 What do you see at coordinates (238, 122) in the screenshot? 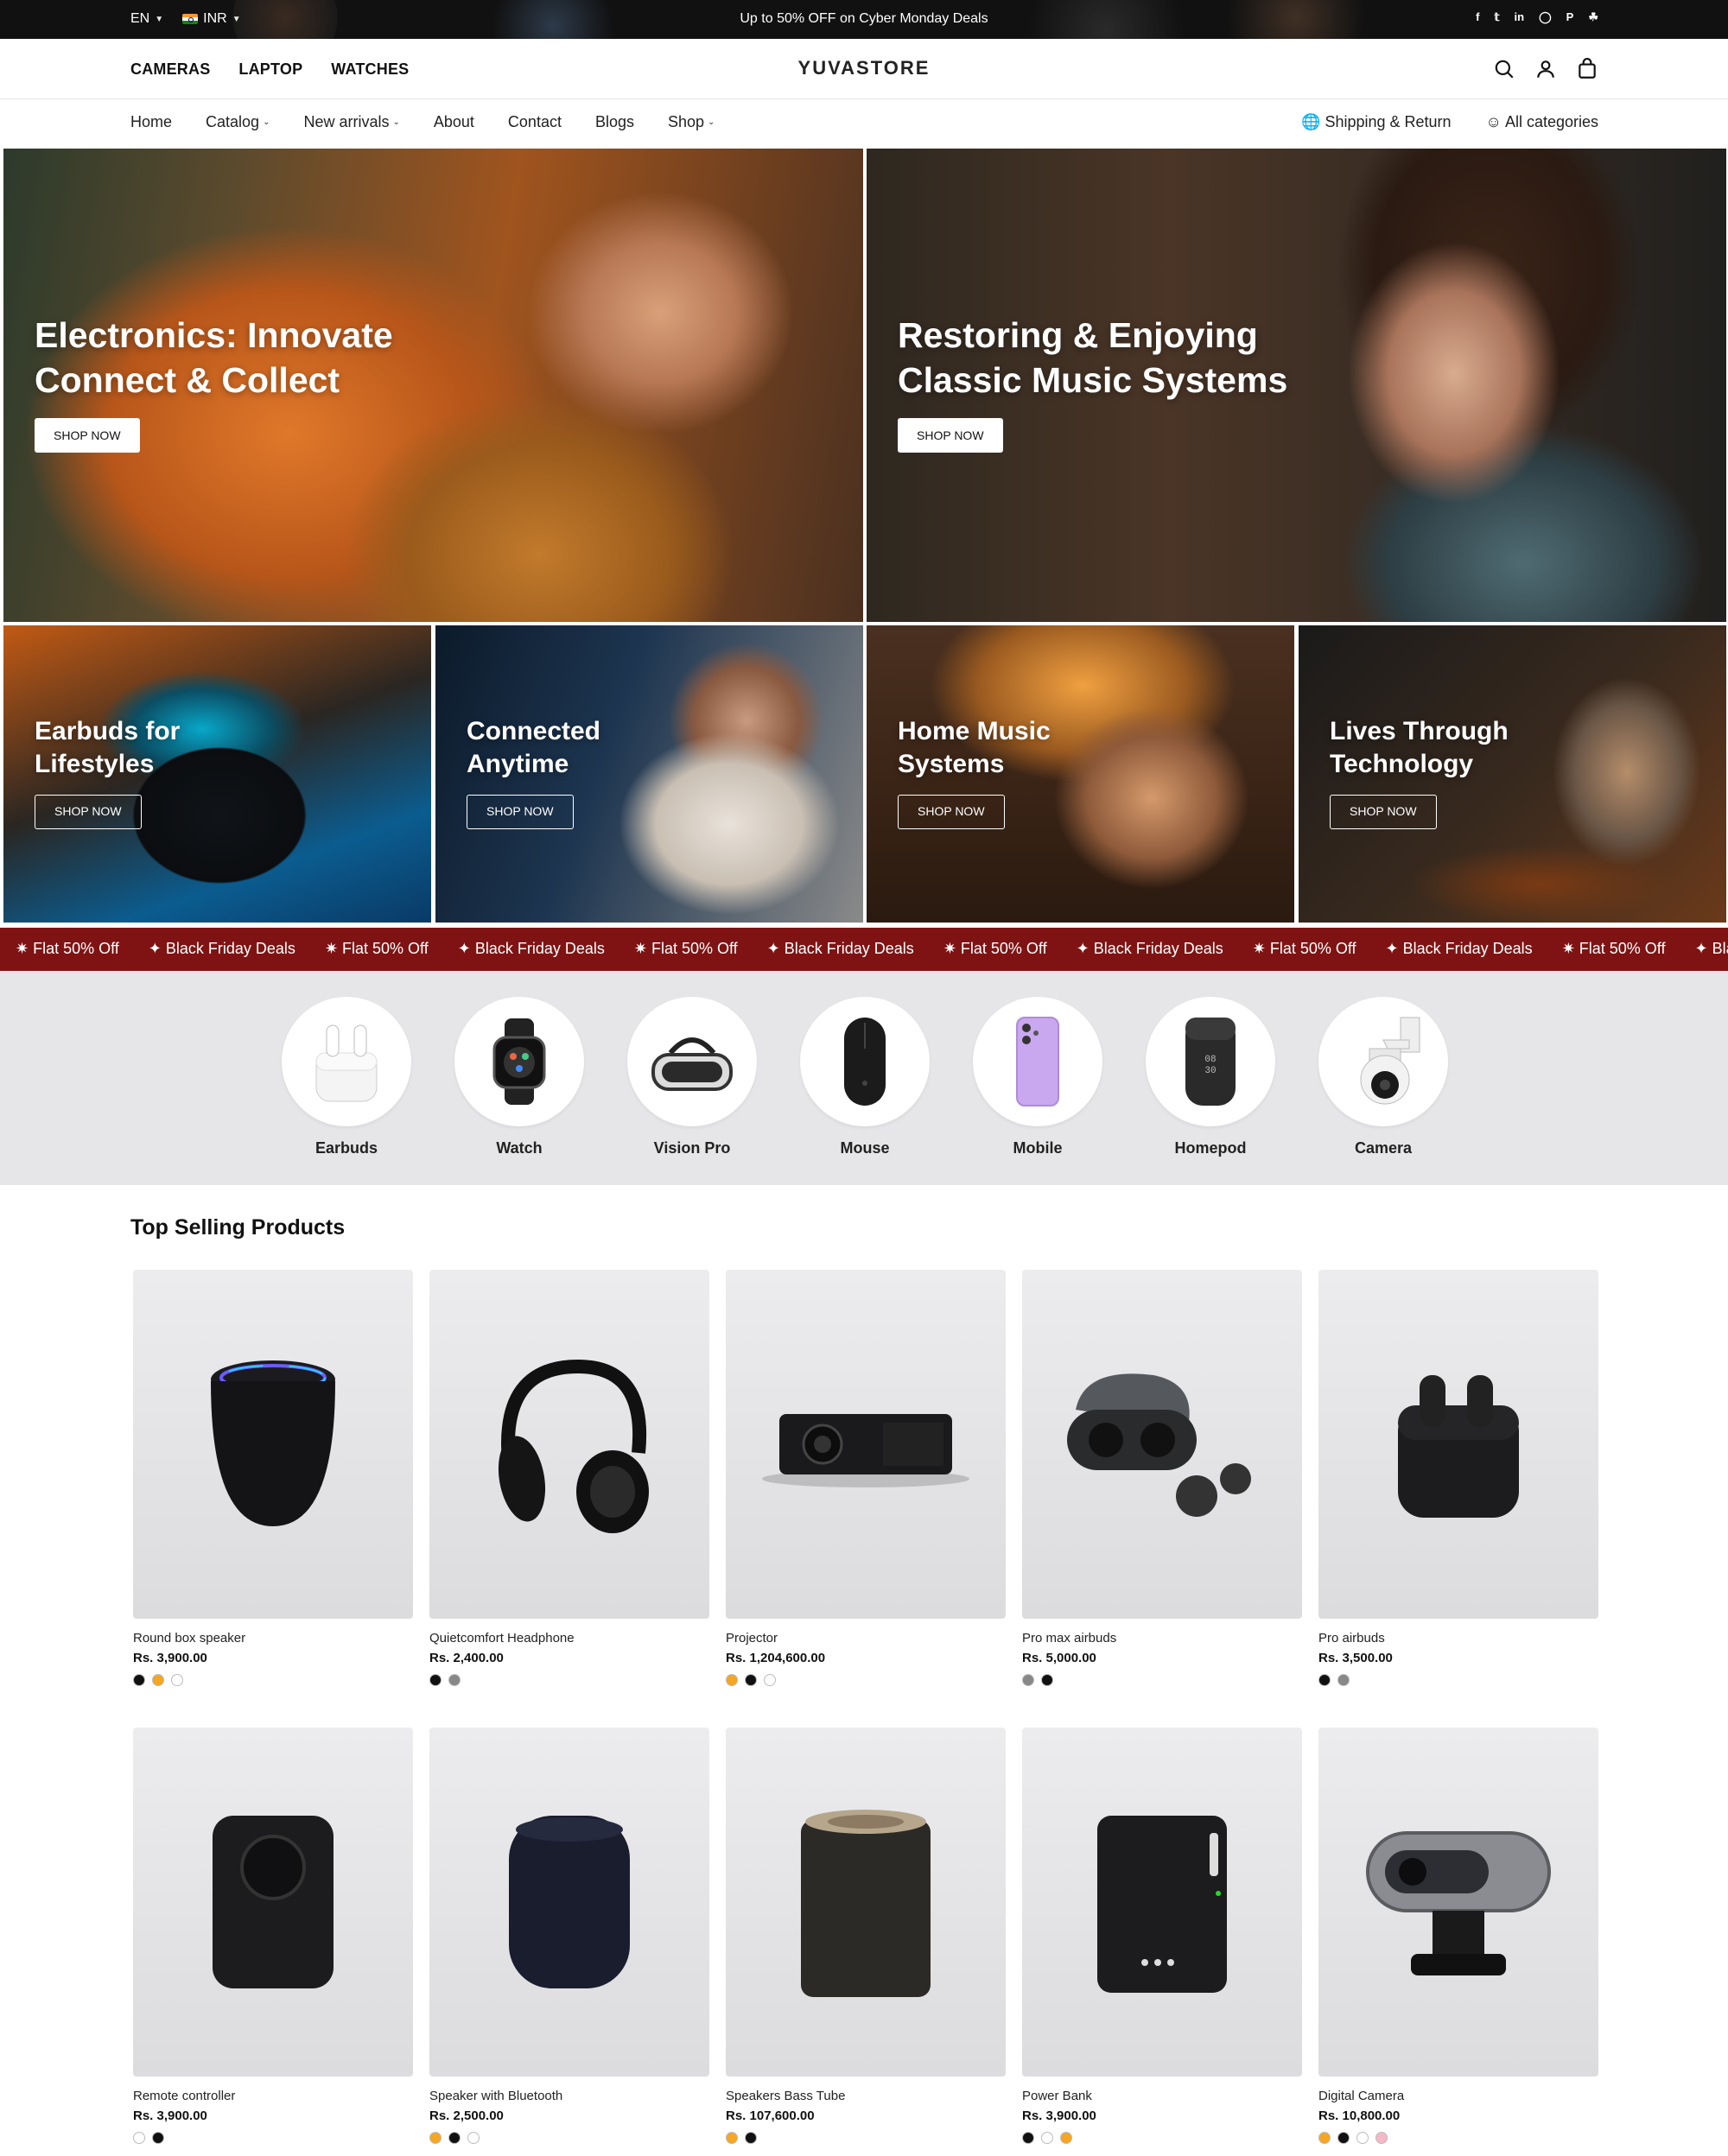
I see `nav-item-catalog: Catalog ⌄` at bounding box center [238, 122].